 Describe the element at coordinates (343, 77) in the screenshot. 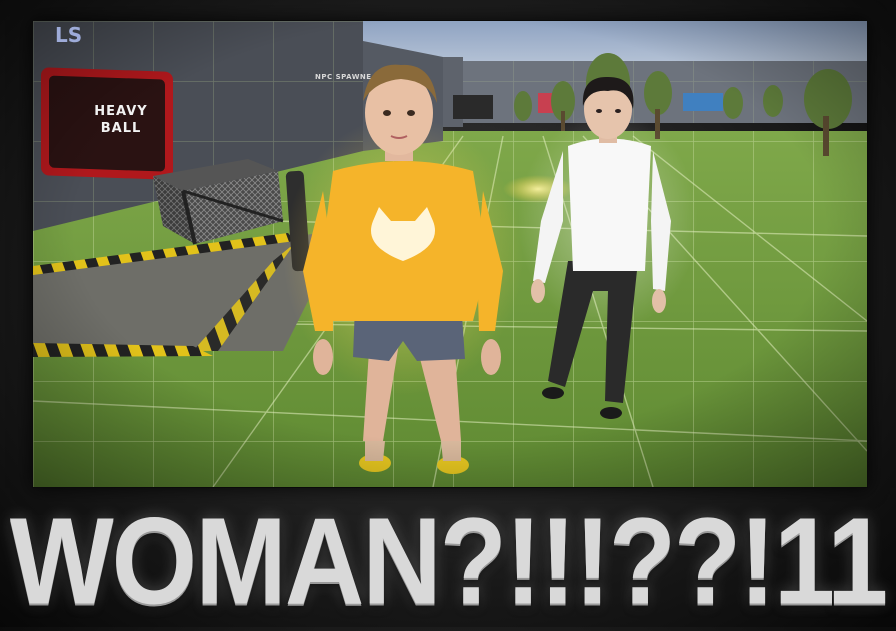

I see `npc-spawner-label: NPC SPAWNE` at that location.